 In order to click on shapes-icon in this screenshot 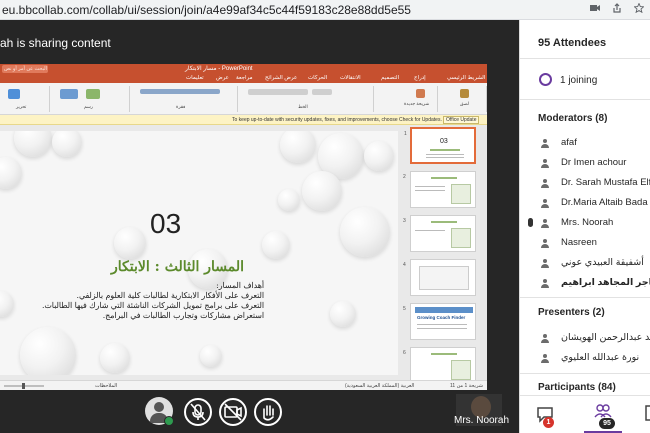, I will do `click(69, 94)`.